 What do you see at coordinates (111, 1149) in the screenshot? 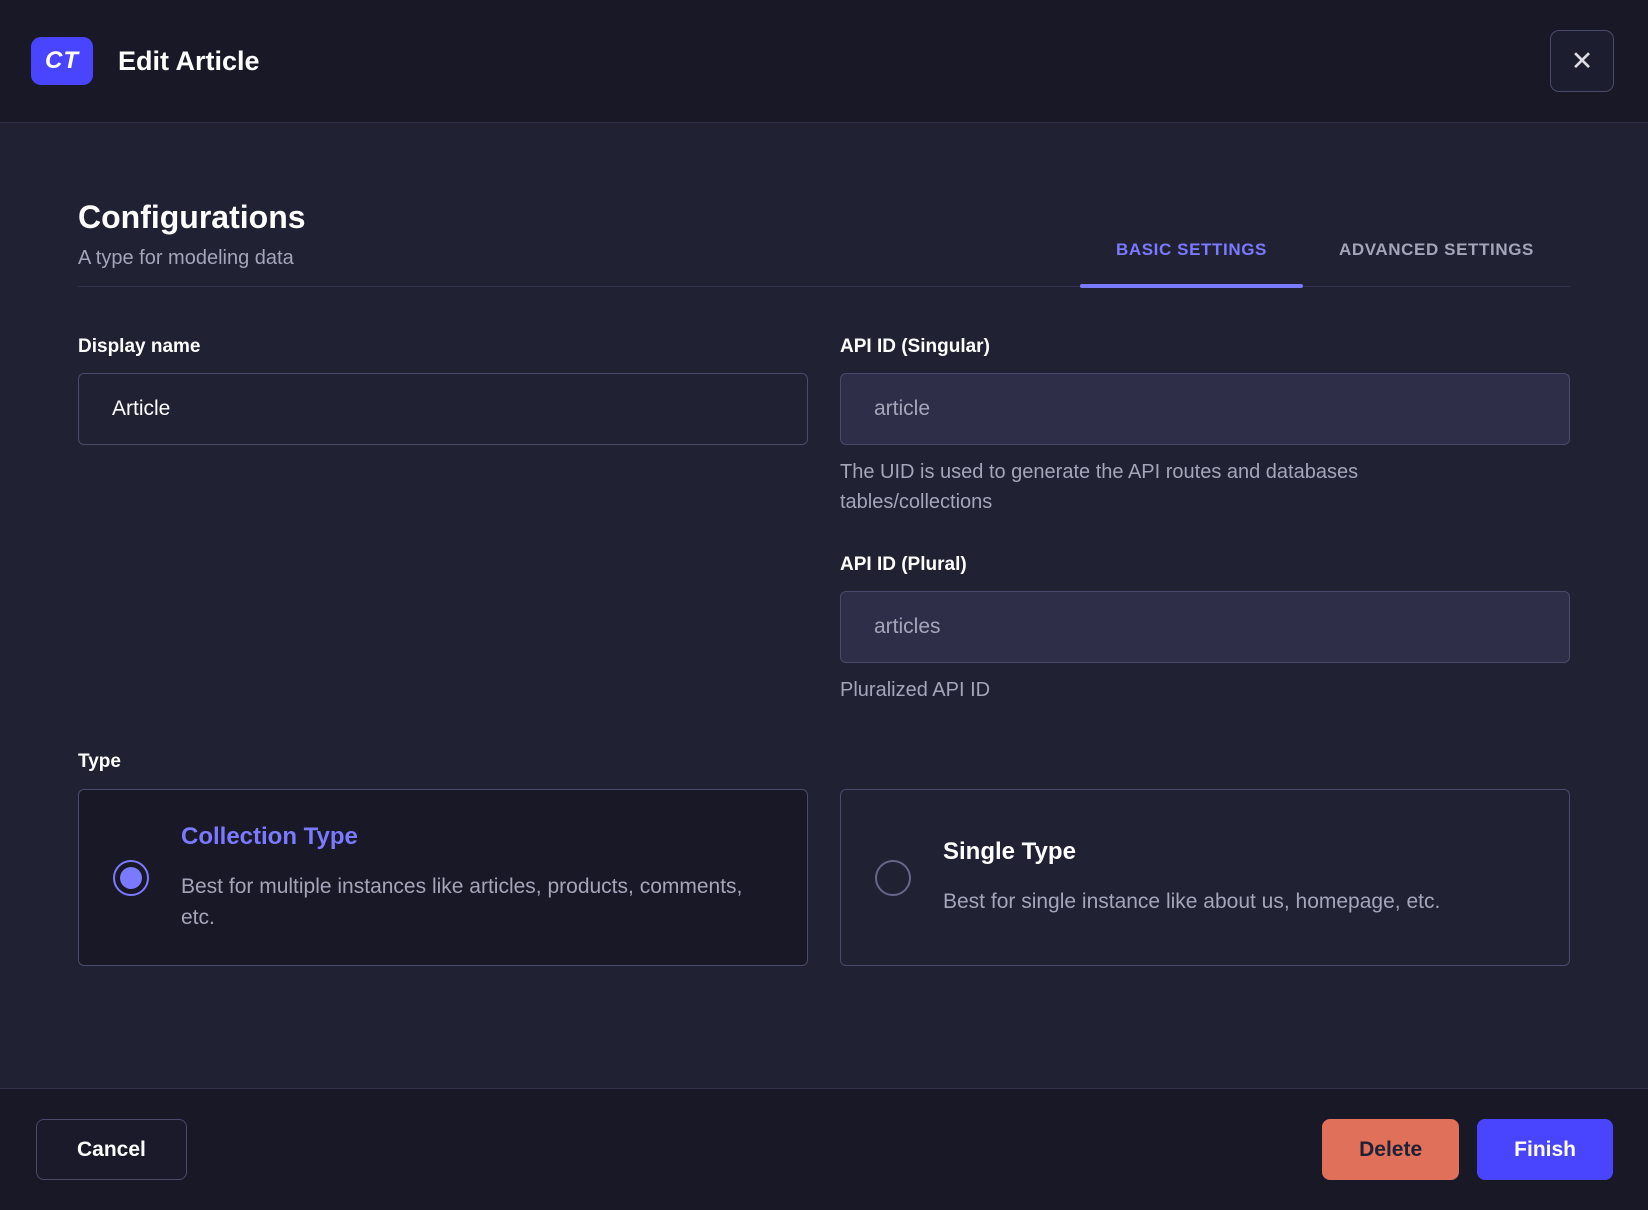
I see `cancel-button: Cancel` at bounding box center [111, 1149].